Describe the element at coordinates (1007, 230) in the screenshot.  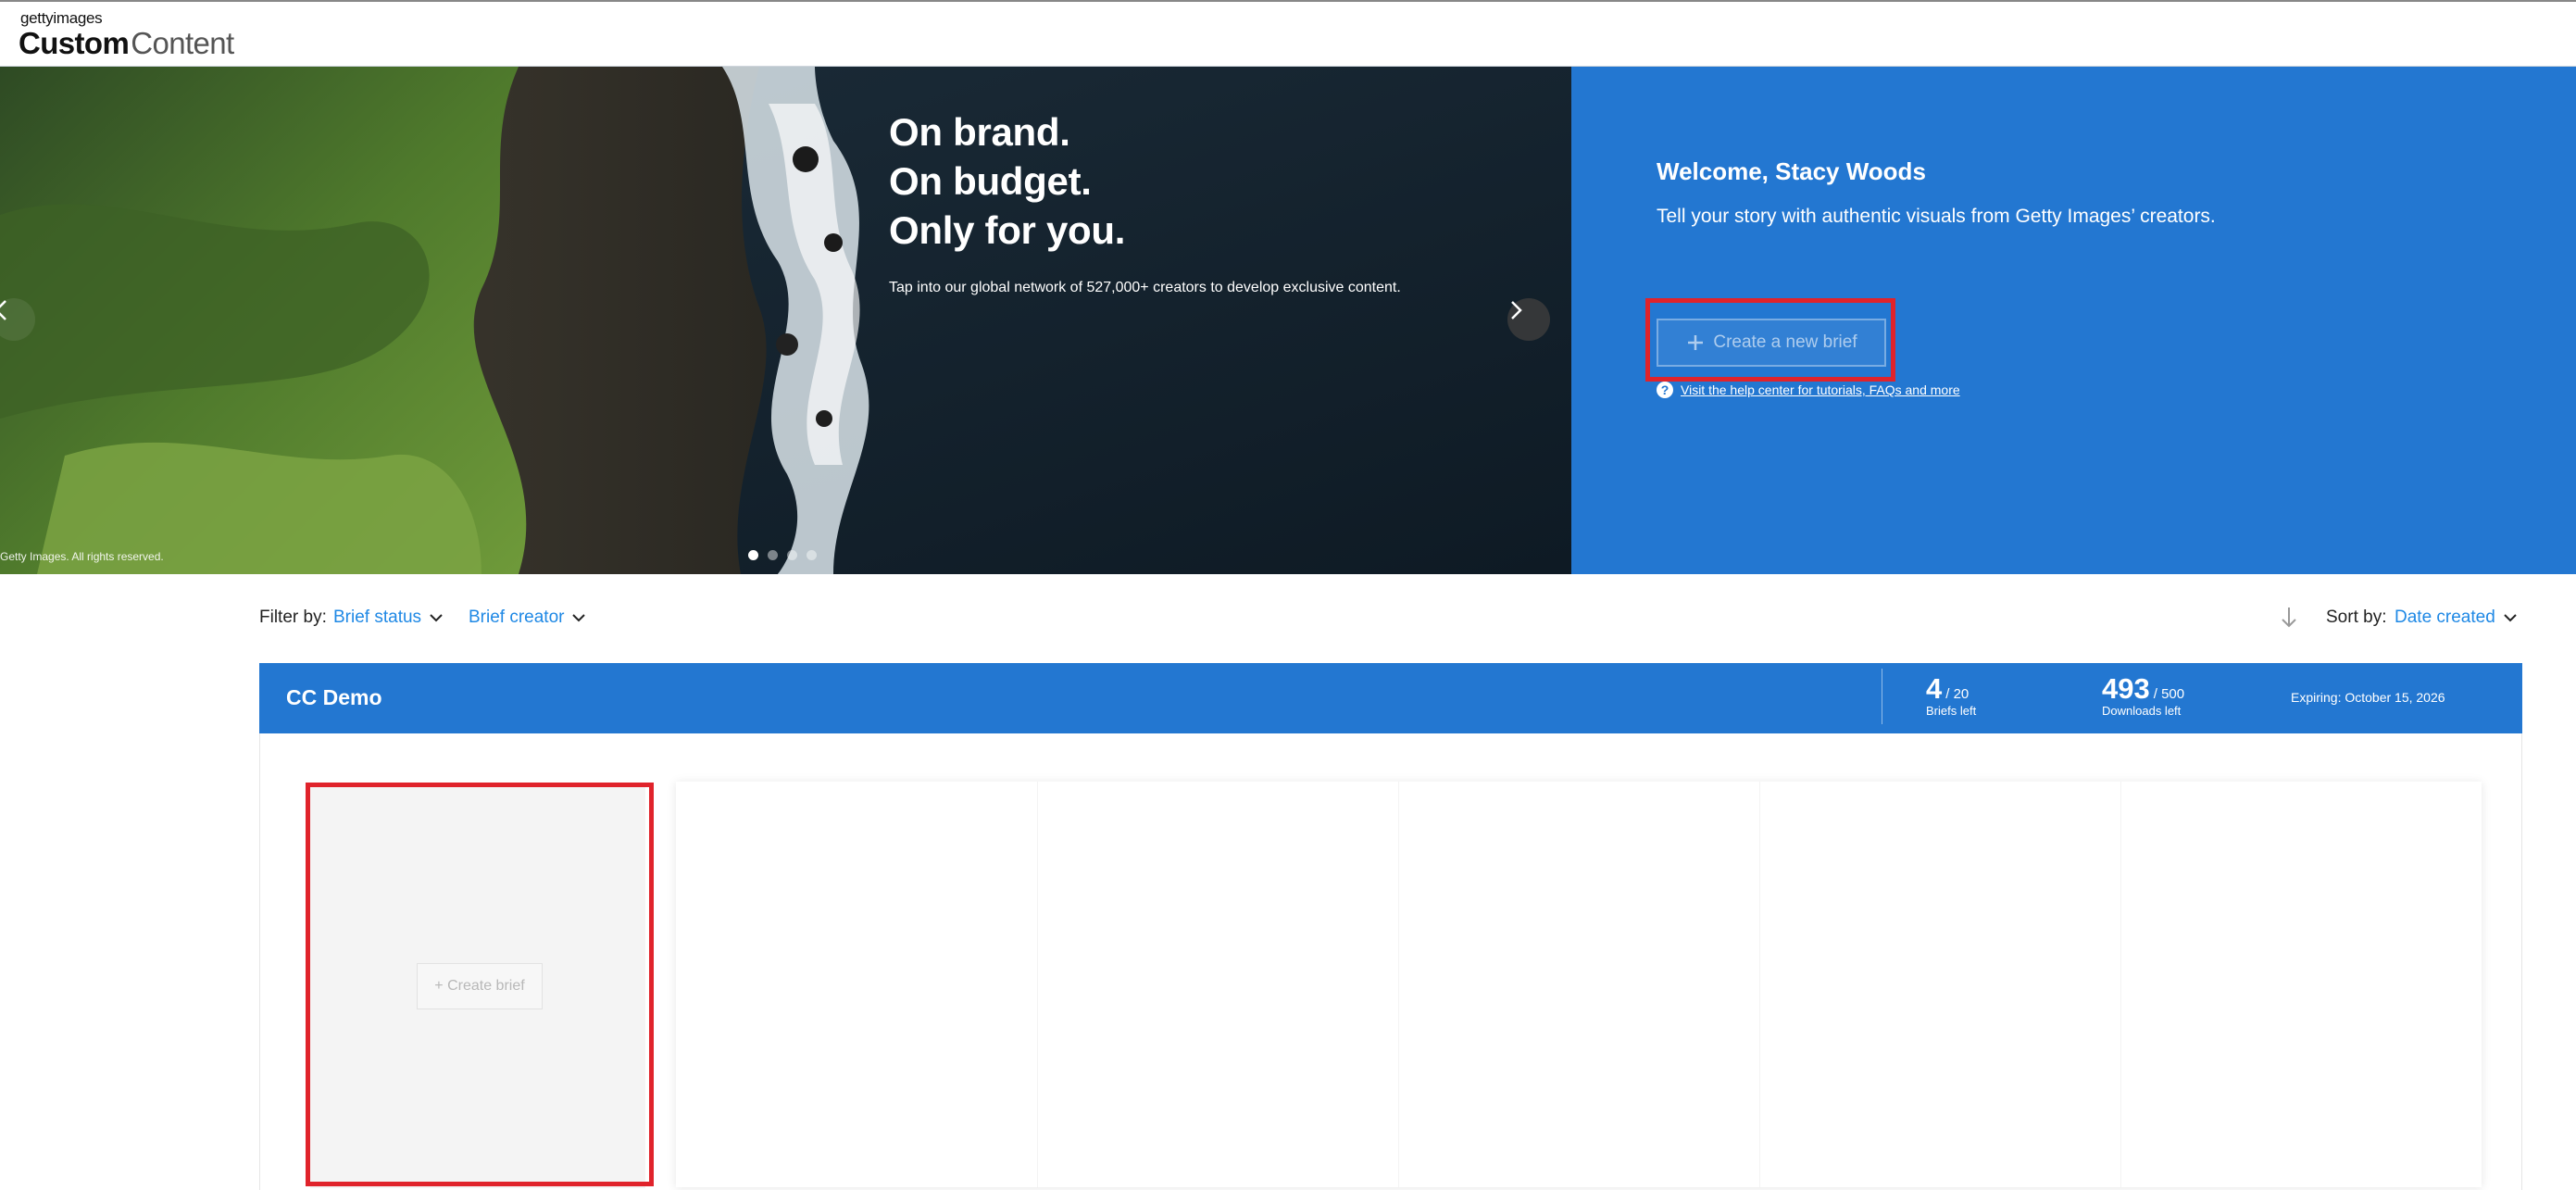
I see `headline-line-3: Only for you.` at that location.